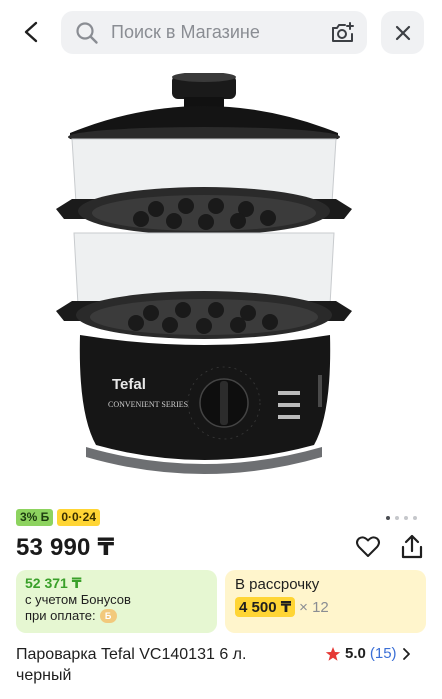 Image resolution: width=442 pixels, height=699 pixels. I want to click on installment-card: В рассрочку 4 500 ₸ × 12, so click(325, 601).